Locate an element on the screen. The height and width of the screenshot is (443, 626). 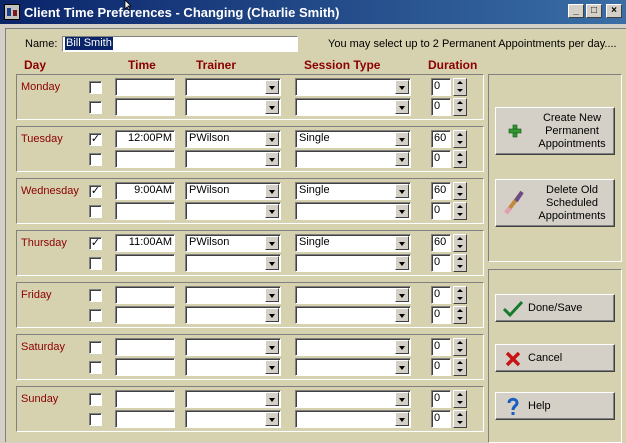
time-input: 12:00PM is located at coordinates (145, 139).